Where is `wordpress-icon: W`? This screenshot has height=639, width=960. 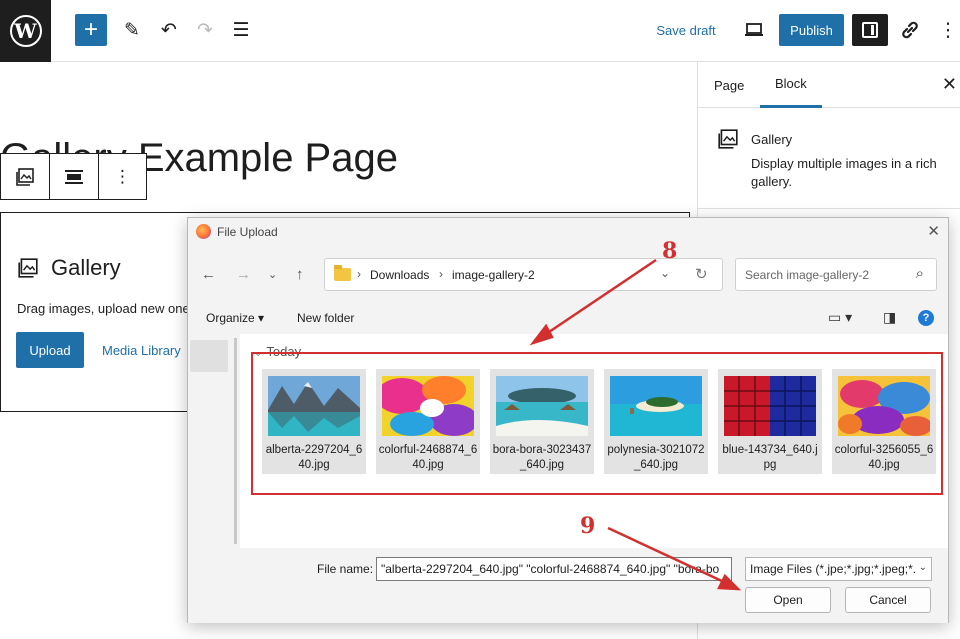
wordpress-icon: W is located at coordinates (25, 31).